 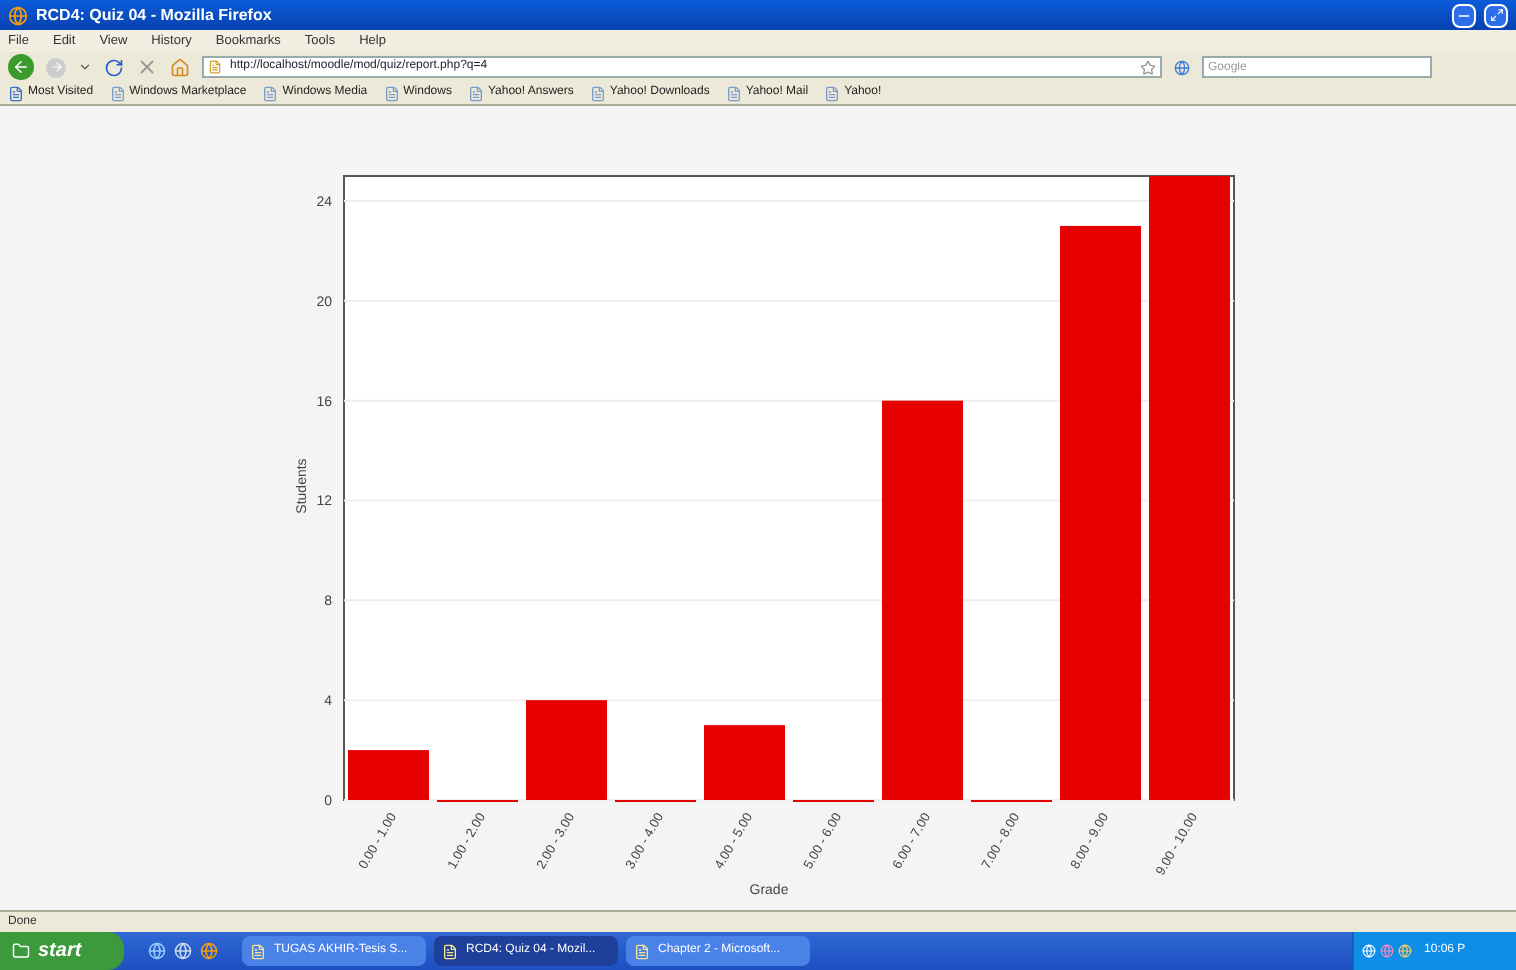 I want to click on reload-icon, so click(x=114, y=67).